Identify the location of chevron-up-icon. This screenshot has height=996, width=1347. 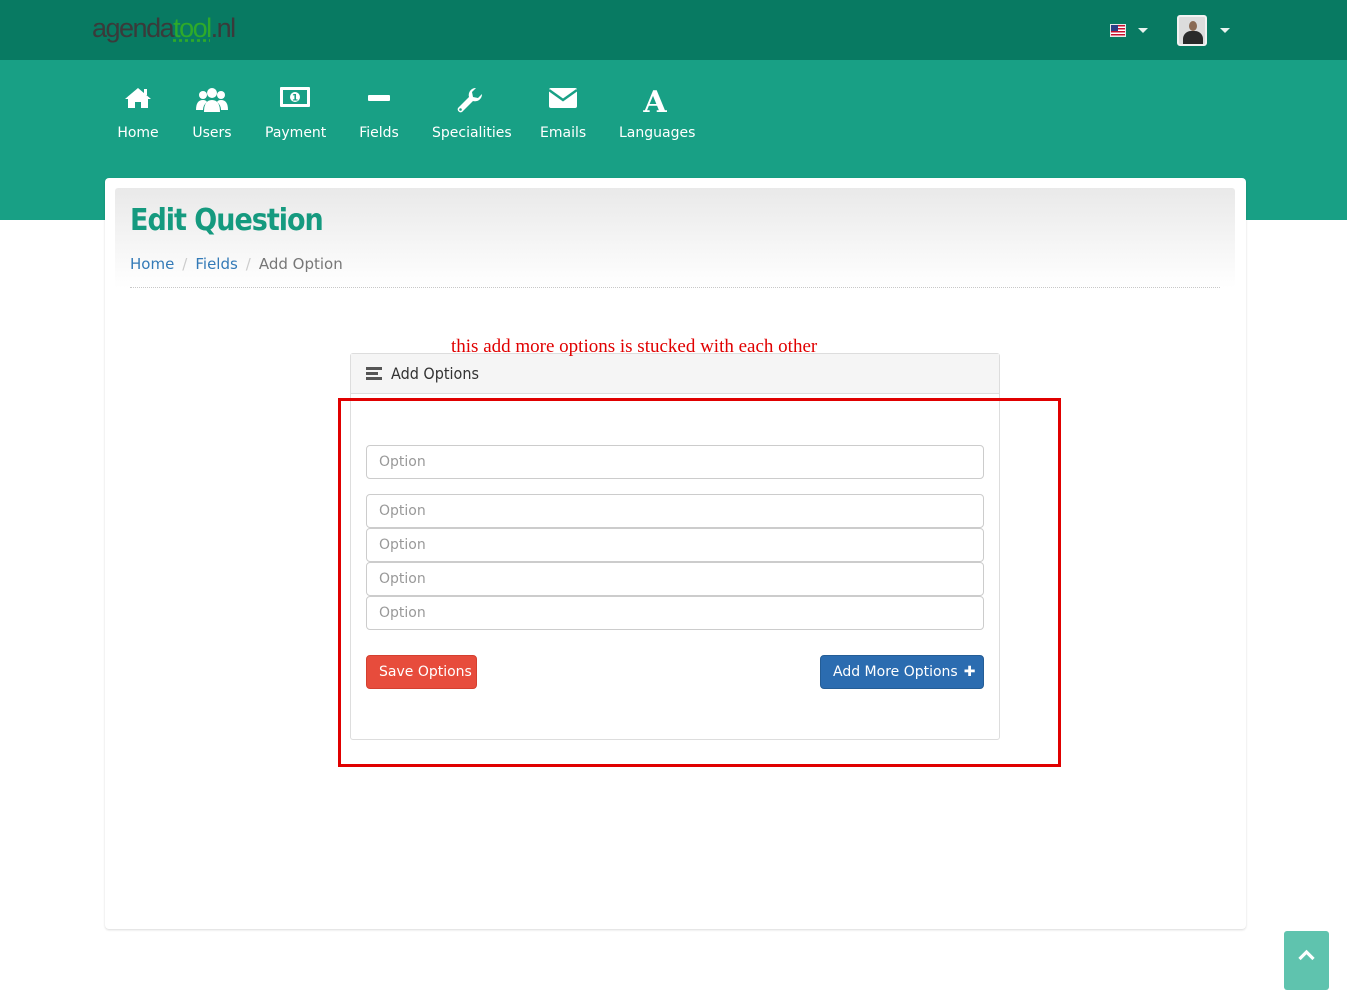
(1306, 955).